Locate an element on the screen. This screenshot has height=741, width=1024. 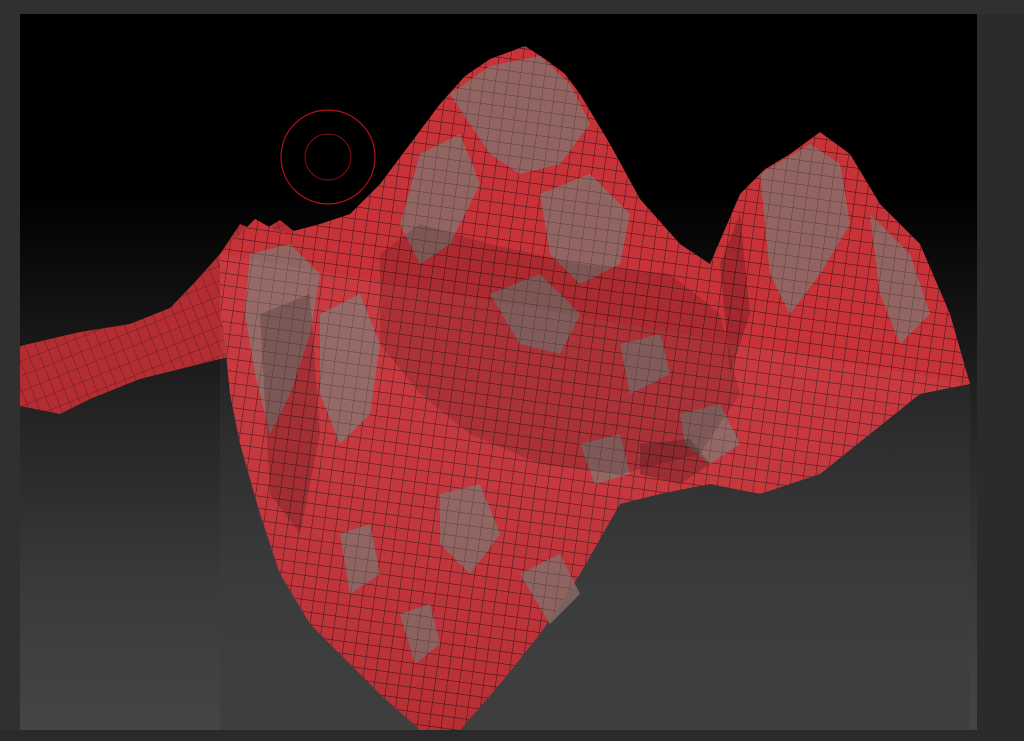
brush-cursor-icon is located at coordinates (328, 157).